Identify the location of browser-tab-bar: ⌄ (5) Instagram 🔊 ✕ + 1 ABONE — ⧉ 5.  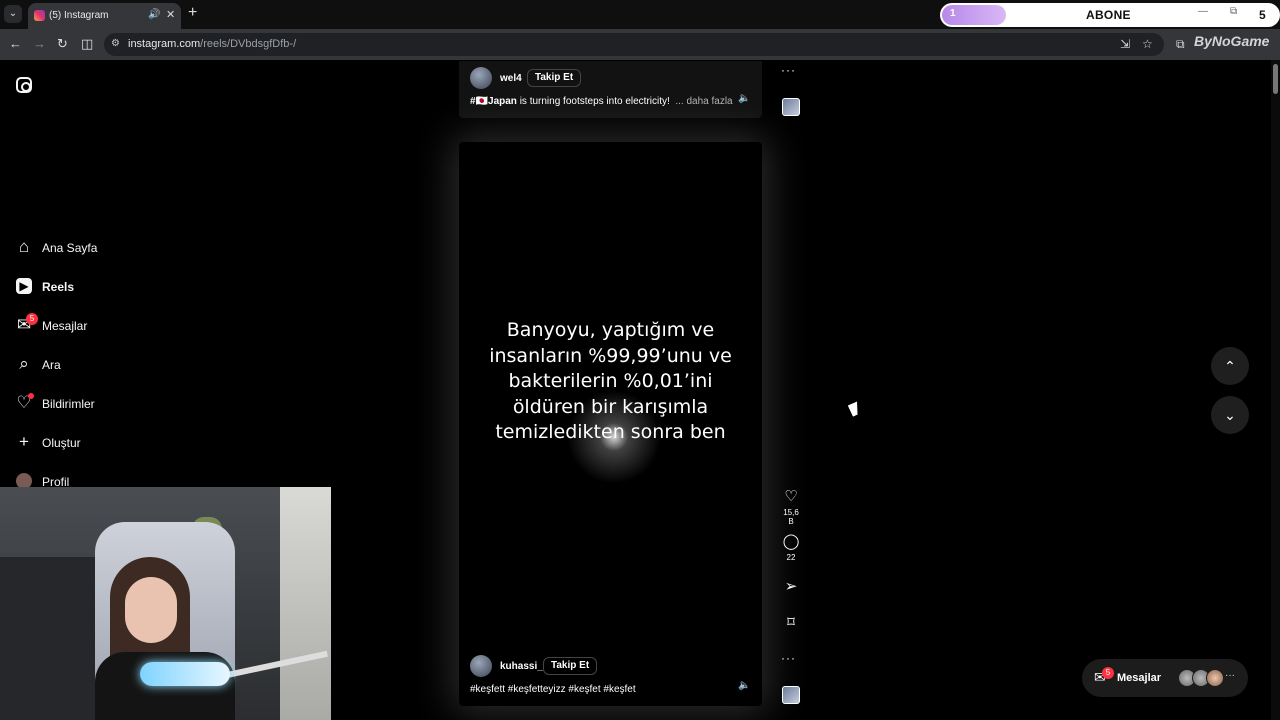
(640, 14).